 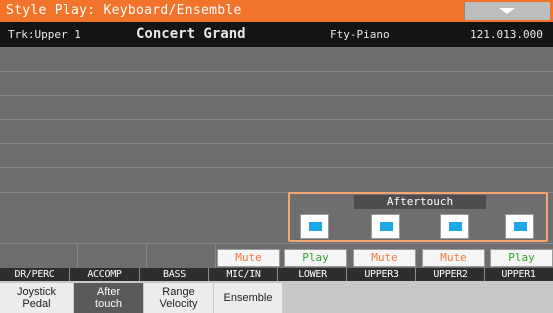 What do you see at coordinates (178, 292) in the screenshot?
I see `tab-label: Range` at bounding box center [178, 292].